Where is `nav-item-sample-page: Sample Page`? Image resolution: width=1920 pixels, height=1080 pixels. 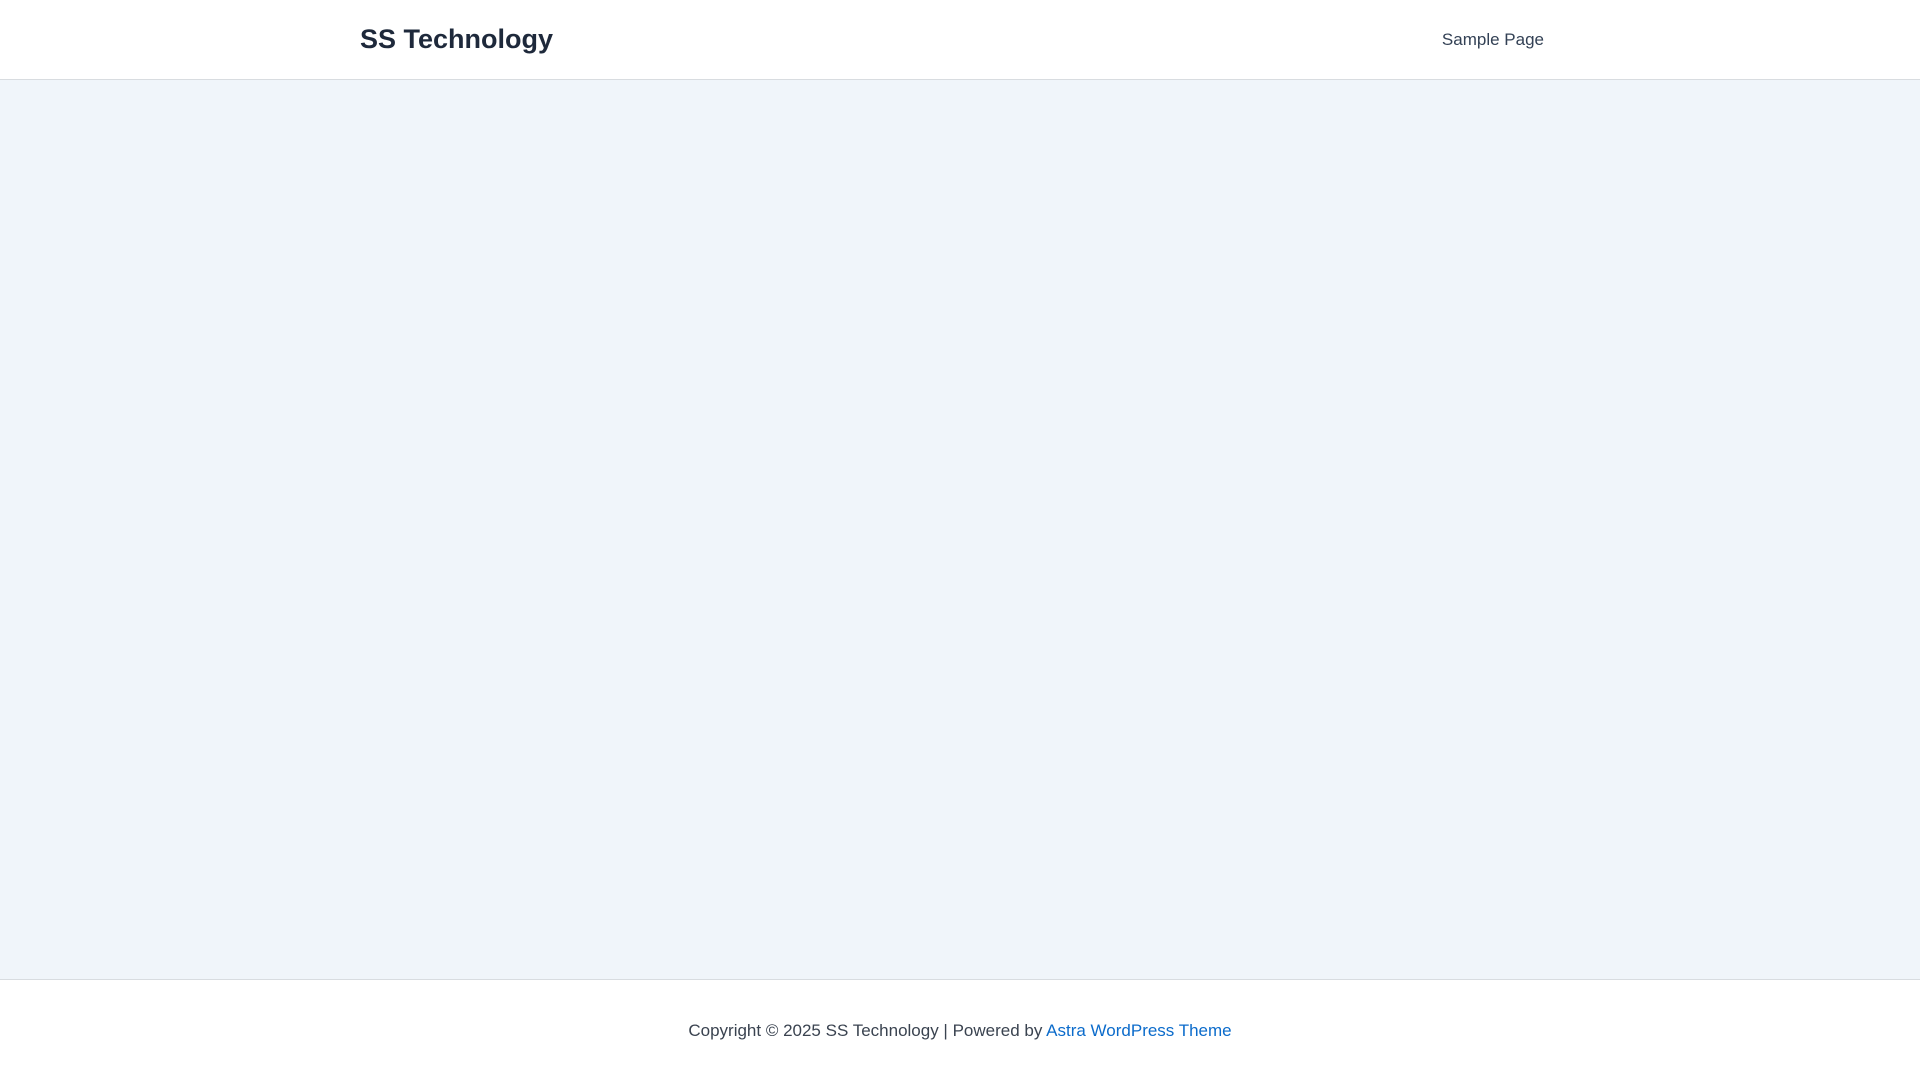 nav-item-sample-page: Sample Page is located at coordinates (1493, 40).